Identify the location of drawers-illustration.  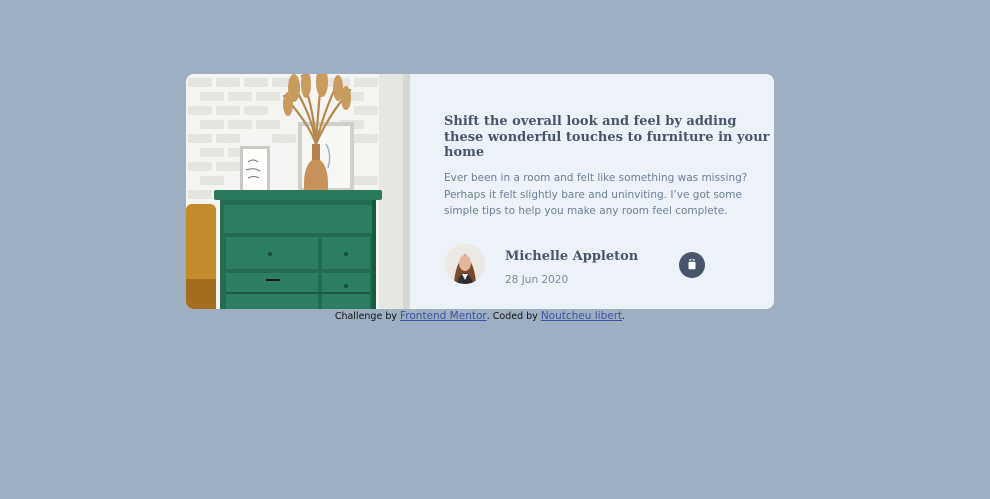
(298, 191).